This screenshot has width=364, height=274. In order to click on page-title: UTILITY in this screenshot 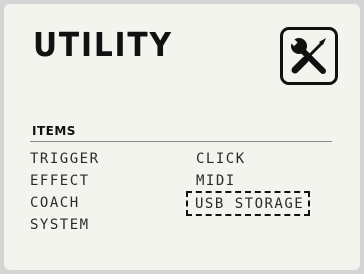, I will do `click(103, 44)`.